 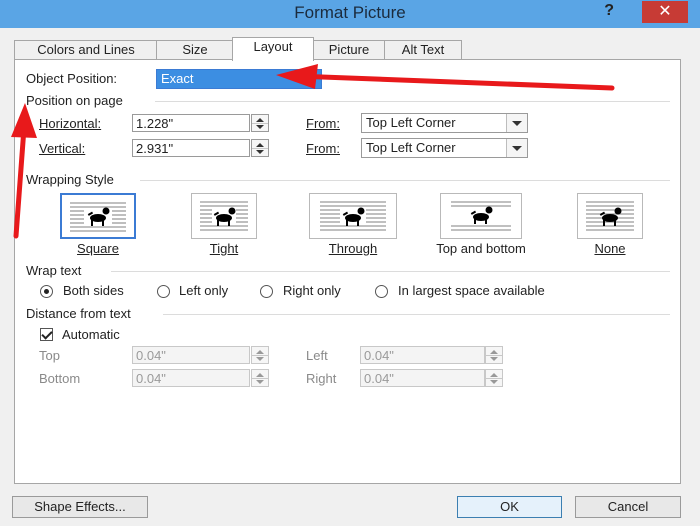 What do you see at coordinates (74, 100) in the screenshot?
I see `position-on-page-heading: Position on page` at bounding box center [74, 100].